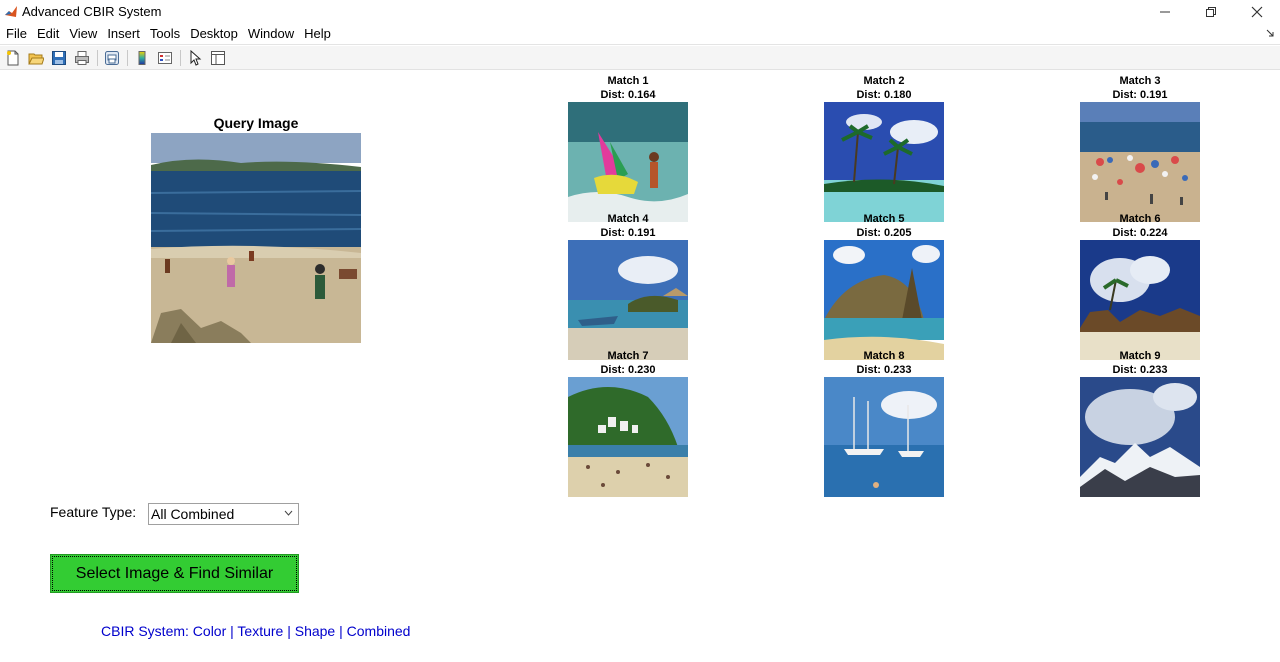 This screenshot has height=662, width=1280. What do you see at coordinates (11, 11) in the screenshot?
I see `matlab-logo-icon` at bounding box center [11, 11].